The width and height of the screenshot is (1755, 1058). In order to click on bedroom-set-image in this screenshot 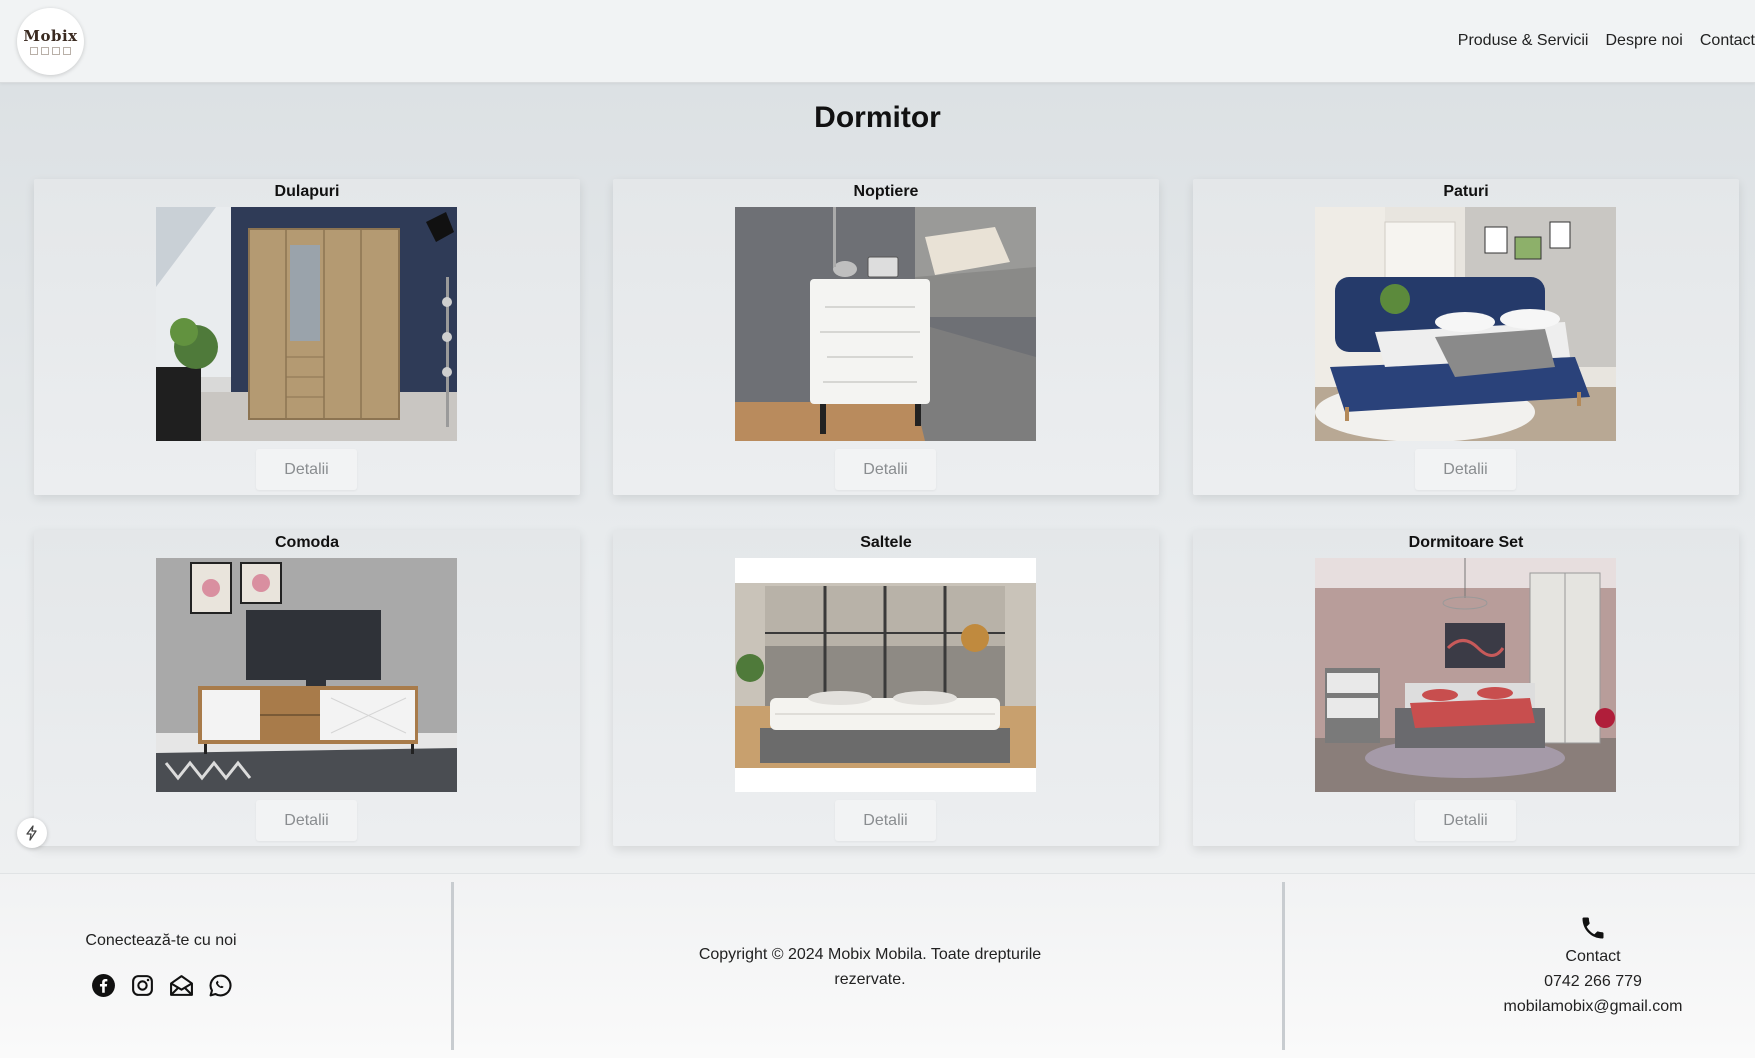, I will do `click(1465, 675)`.